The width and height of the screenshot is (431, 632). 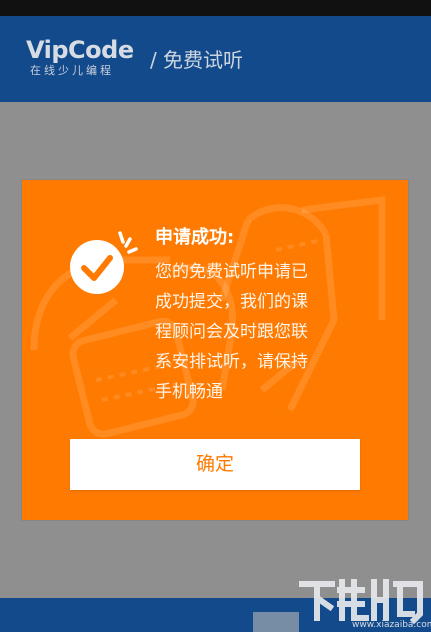 What do you see at coordinates (195, 237) in the screenshot?
I see `dialog-title: 申请成功:` at bounding box center [195, 237].